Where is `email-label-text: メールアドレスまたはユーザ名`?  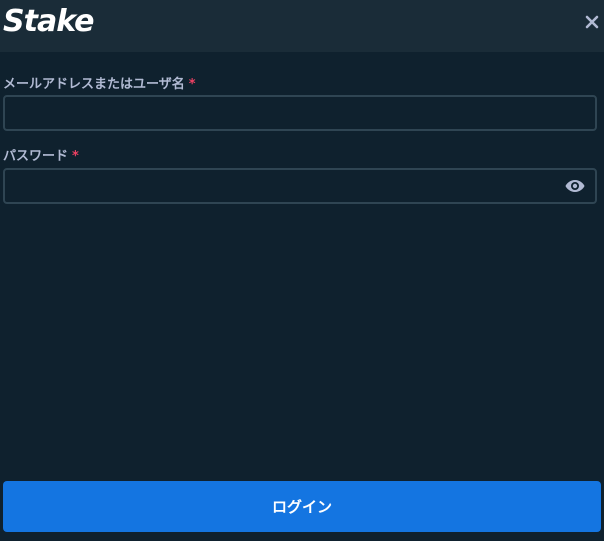
email-label-text: メールアドレスまたはユーザ名 is located at coordinates (94, 84).